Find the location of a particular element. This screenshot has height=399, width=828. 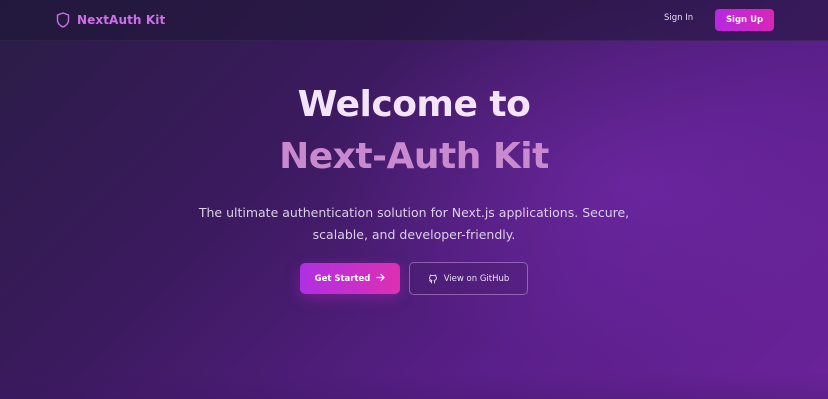

top-navbar: NextAuth Kit Sign In Sign Up is located at coordinates (414, 20).